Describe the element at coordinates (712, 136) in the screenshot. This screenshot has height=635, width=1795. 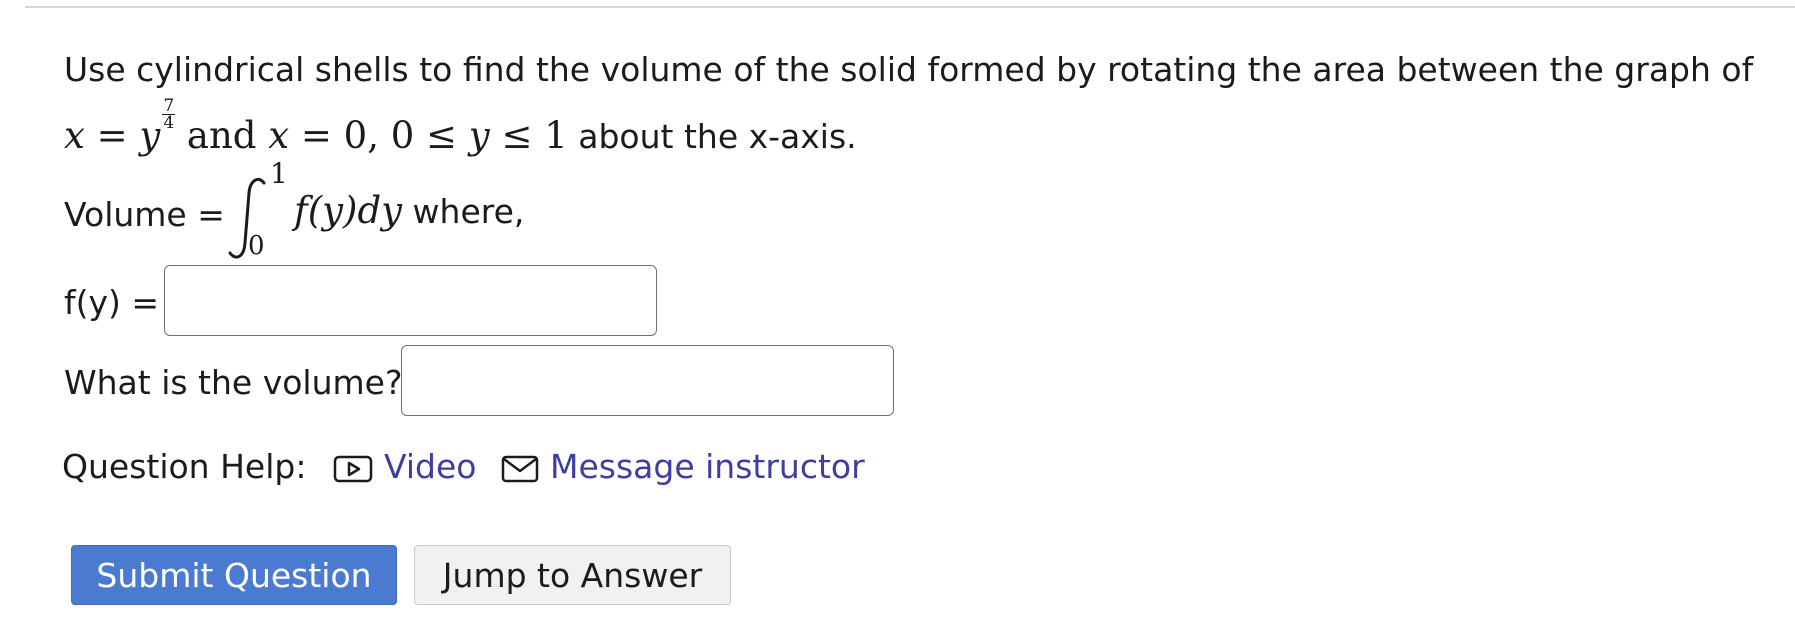
I see `question-text-tail: about the x-axis.` at that location.